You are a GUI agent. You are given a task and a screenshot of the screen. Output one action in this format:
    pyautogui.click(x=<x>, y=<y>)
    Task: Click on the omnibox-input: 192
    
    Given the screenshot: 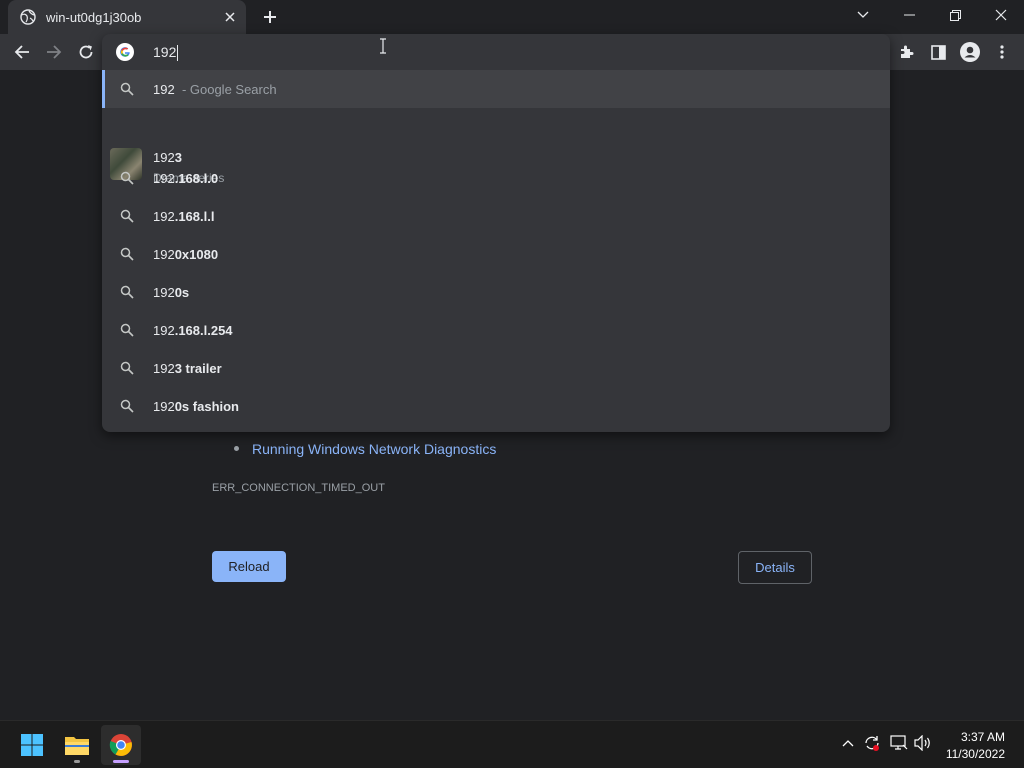 What is the action you would take?
    pyautogui.click(x=166, y=52)
    